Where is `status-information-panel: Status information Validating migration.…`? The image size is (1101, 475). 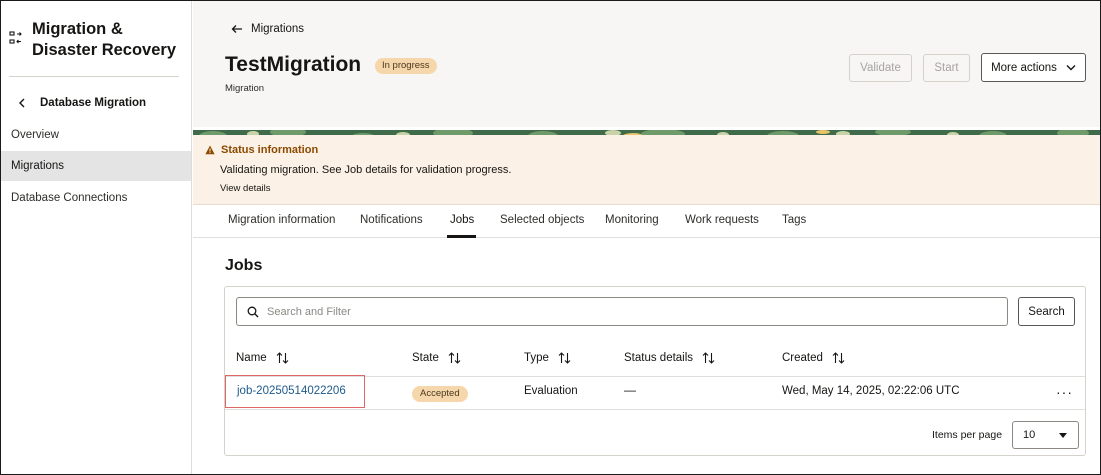
status-information-panel: Status information Validating migration.… is located at coordinates (646, 170).